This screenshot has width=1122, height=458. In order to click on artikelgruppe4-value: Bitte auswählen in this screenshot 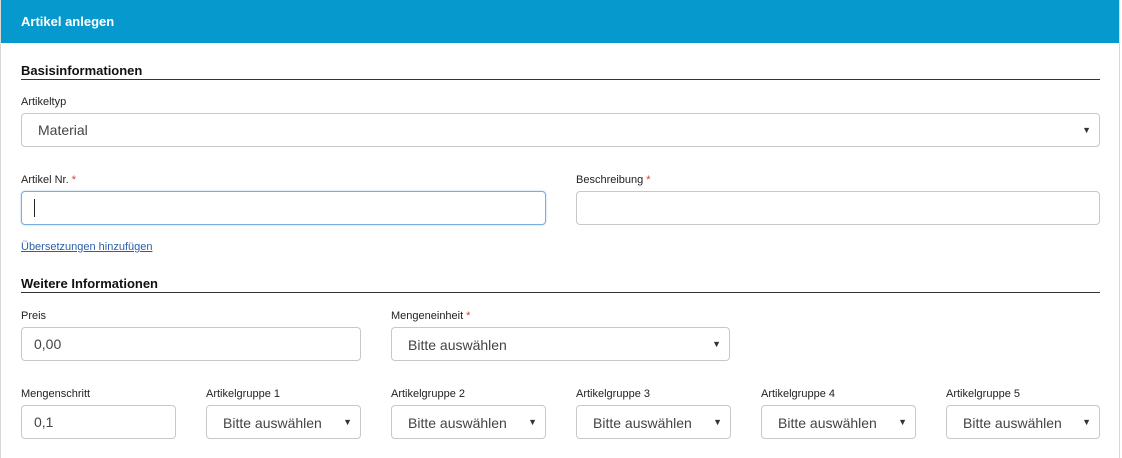, I will do `click(827, 423)`.